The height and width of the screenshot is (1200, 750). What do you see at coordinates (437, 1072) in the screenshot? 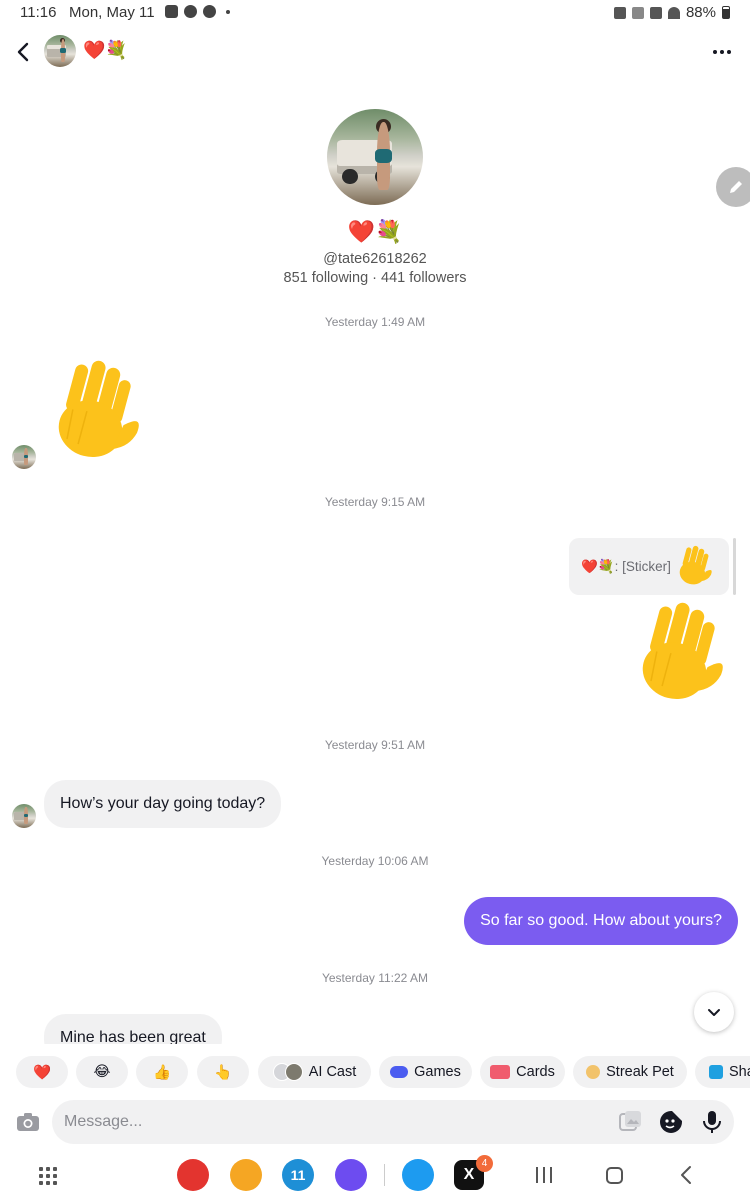
I see `chip-label: Games` at bounding box center [437, 1072].